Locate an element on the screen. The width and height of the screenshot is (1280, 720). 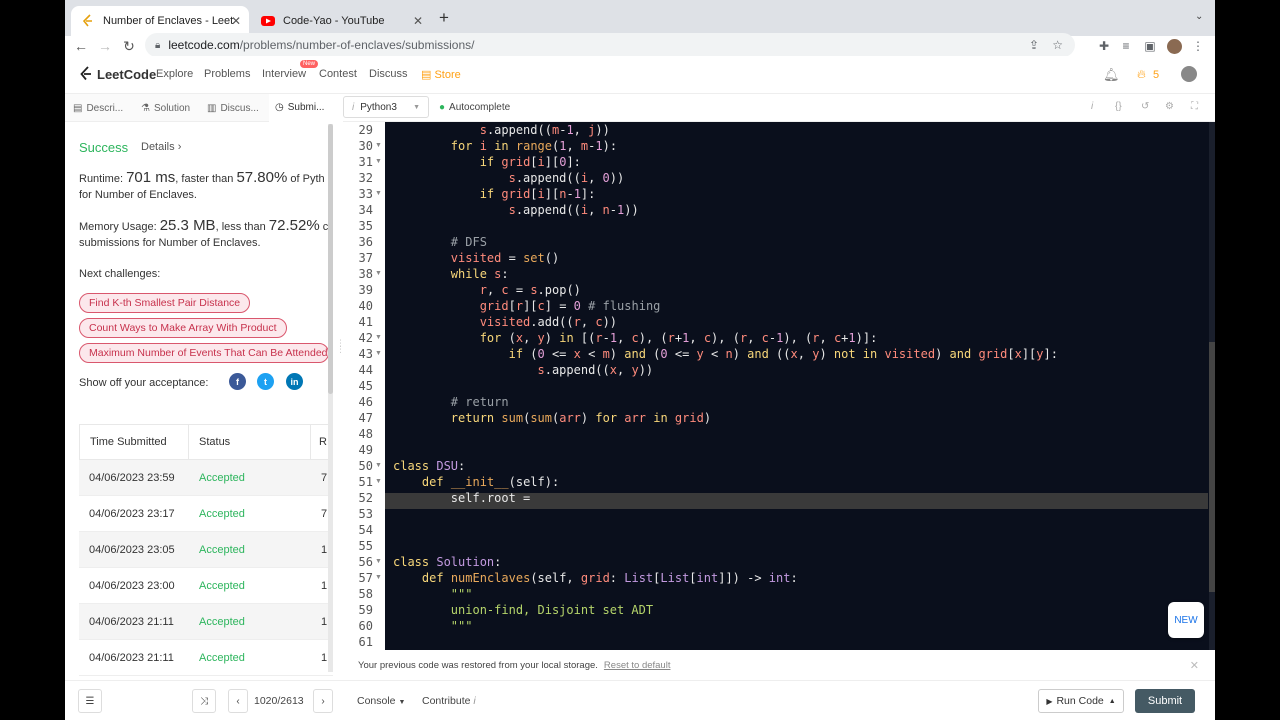
twitter-icon: t is located at coordinates (265, 381).